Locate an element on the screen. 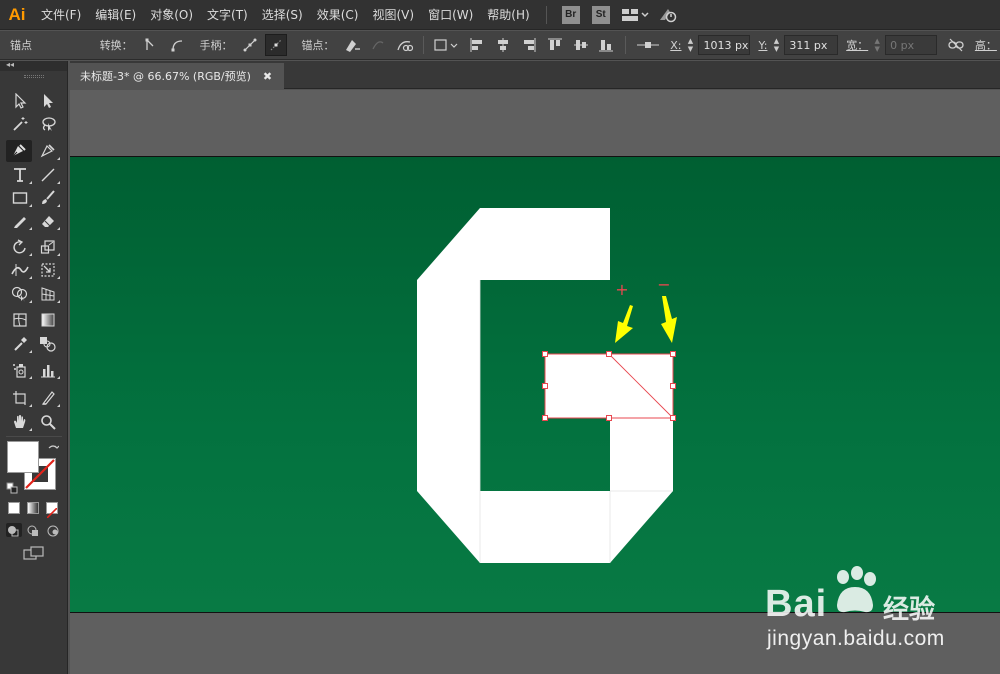  align-right-icon is located at coordinates (529, 45).